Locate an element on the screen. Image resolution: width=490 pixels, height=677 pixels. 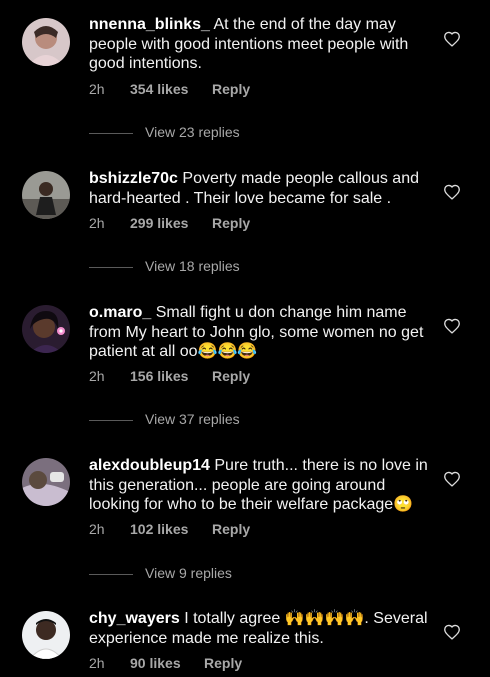
view-replies-button: View 23 replies is located at coordinates (189, 133).